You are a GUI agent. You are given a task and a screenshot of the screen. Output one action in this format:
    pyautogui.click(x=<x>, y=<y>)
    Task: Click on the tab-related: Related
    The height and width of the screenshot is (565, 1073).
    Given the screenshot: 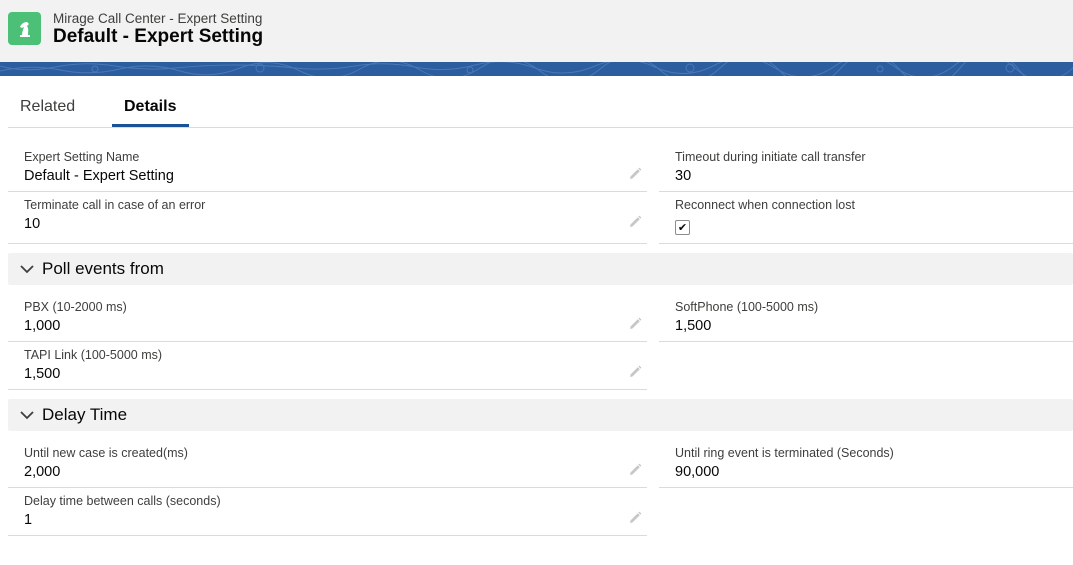 What is the action you would take?
    pyautogui.click(x=47, y=107)
    